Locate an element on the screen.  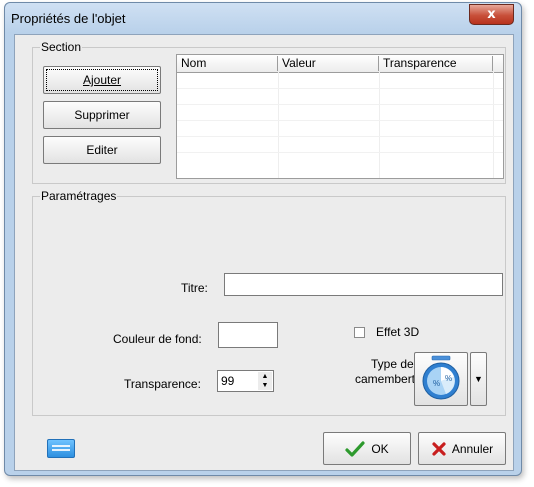
stepper-buttons: ▲ ▼ is located at coordinates (265, 381).